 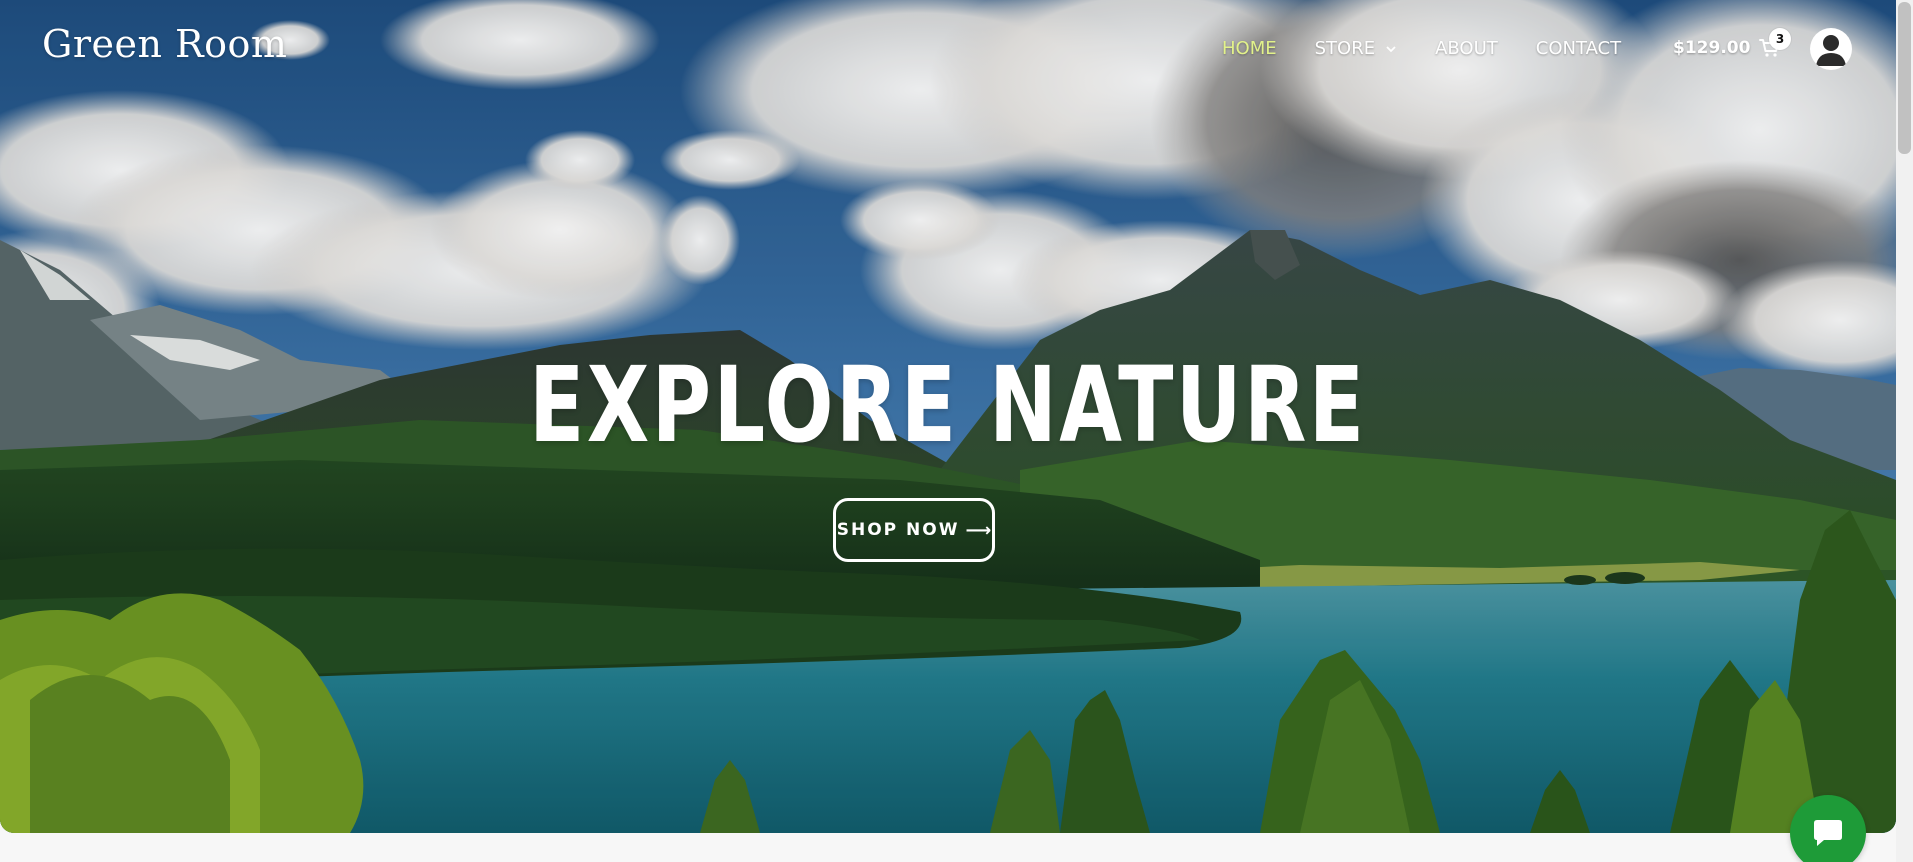 What do you see at coordinates (1828, 833) in the screenshot?
I see `chat-icon` at bounding box center [1828, 833].